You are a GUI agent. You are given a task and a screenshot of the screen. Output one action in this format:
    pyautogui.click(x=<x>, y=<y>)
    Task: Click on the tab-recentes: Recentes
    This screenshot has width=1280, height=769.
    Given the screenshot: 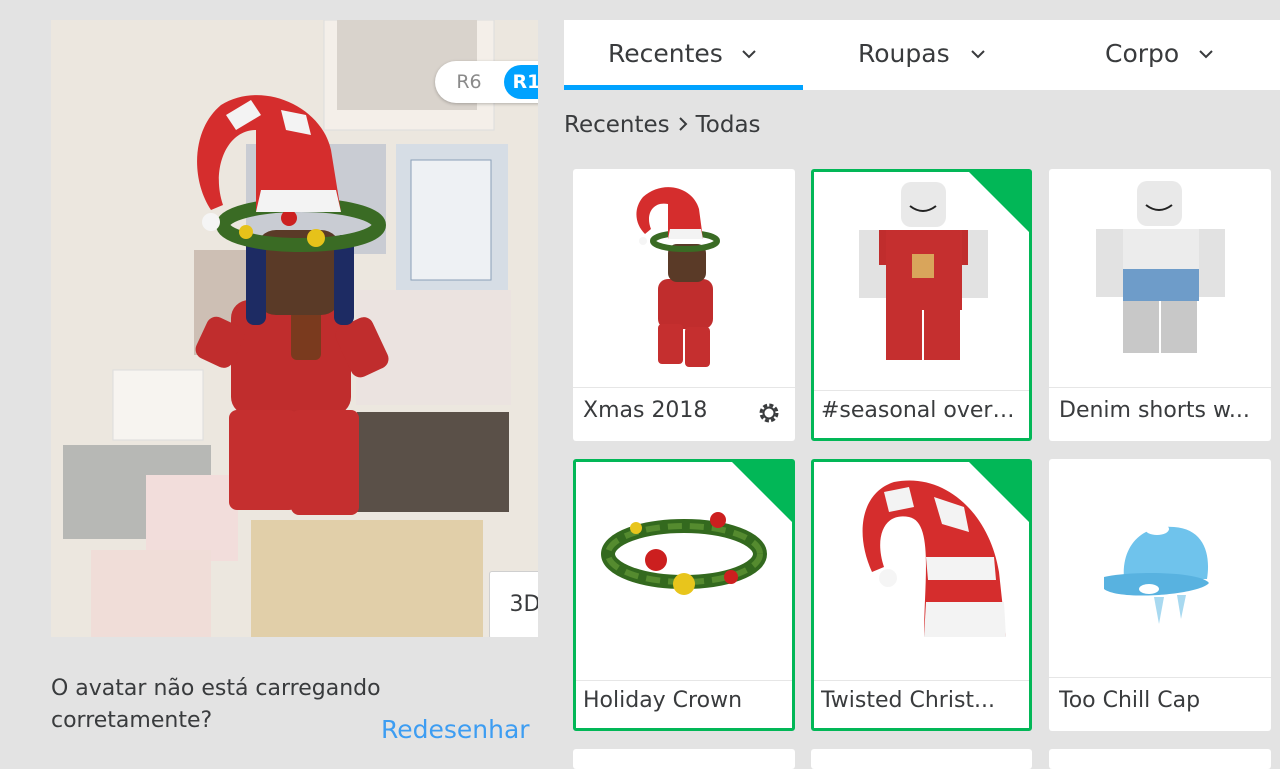 What is the action you would take?
    pyautogui.click(x=683, y=55)
    